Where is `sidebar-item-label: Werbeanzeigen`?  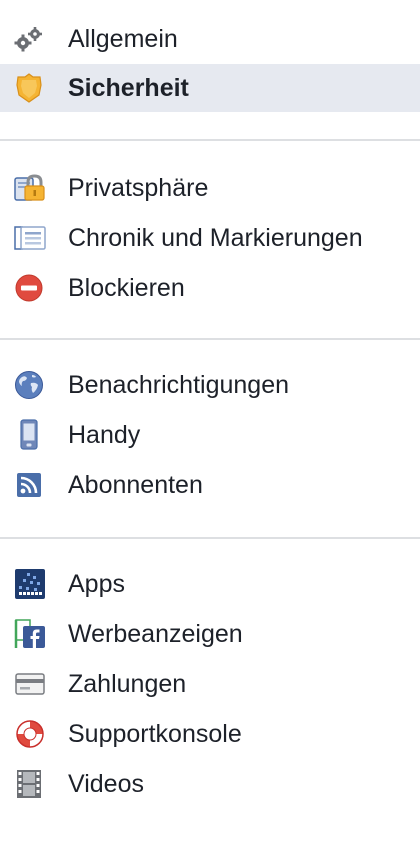
sidebar-item-label: Werbeanzeigen is located at coordinates (155, 634).